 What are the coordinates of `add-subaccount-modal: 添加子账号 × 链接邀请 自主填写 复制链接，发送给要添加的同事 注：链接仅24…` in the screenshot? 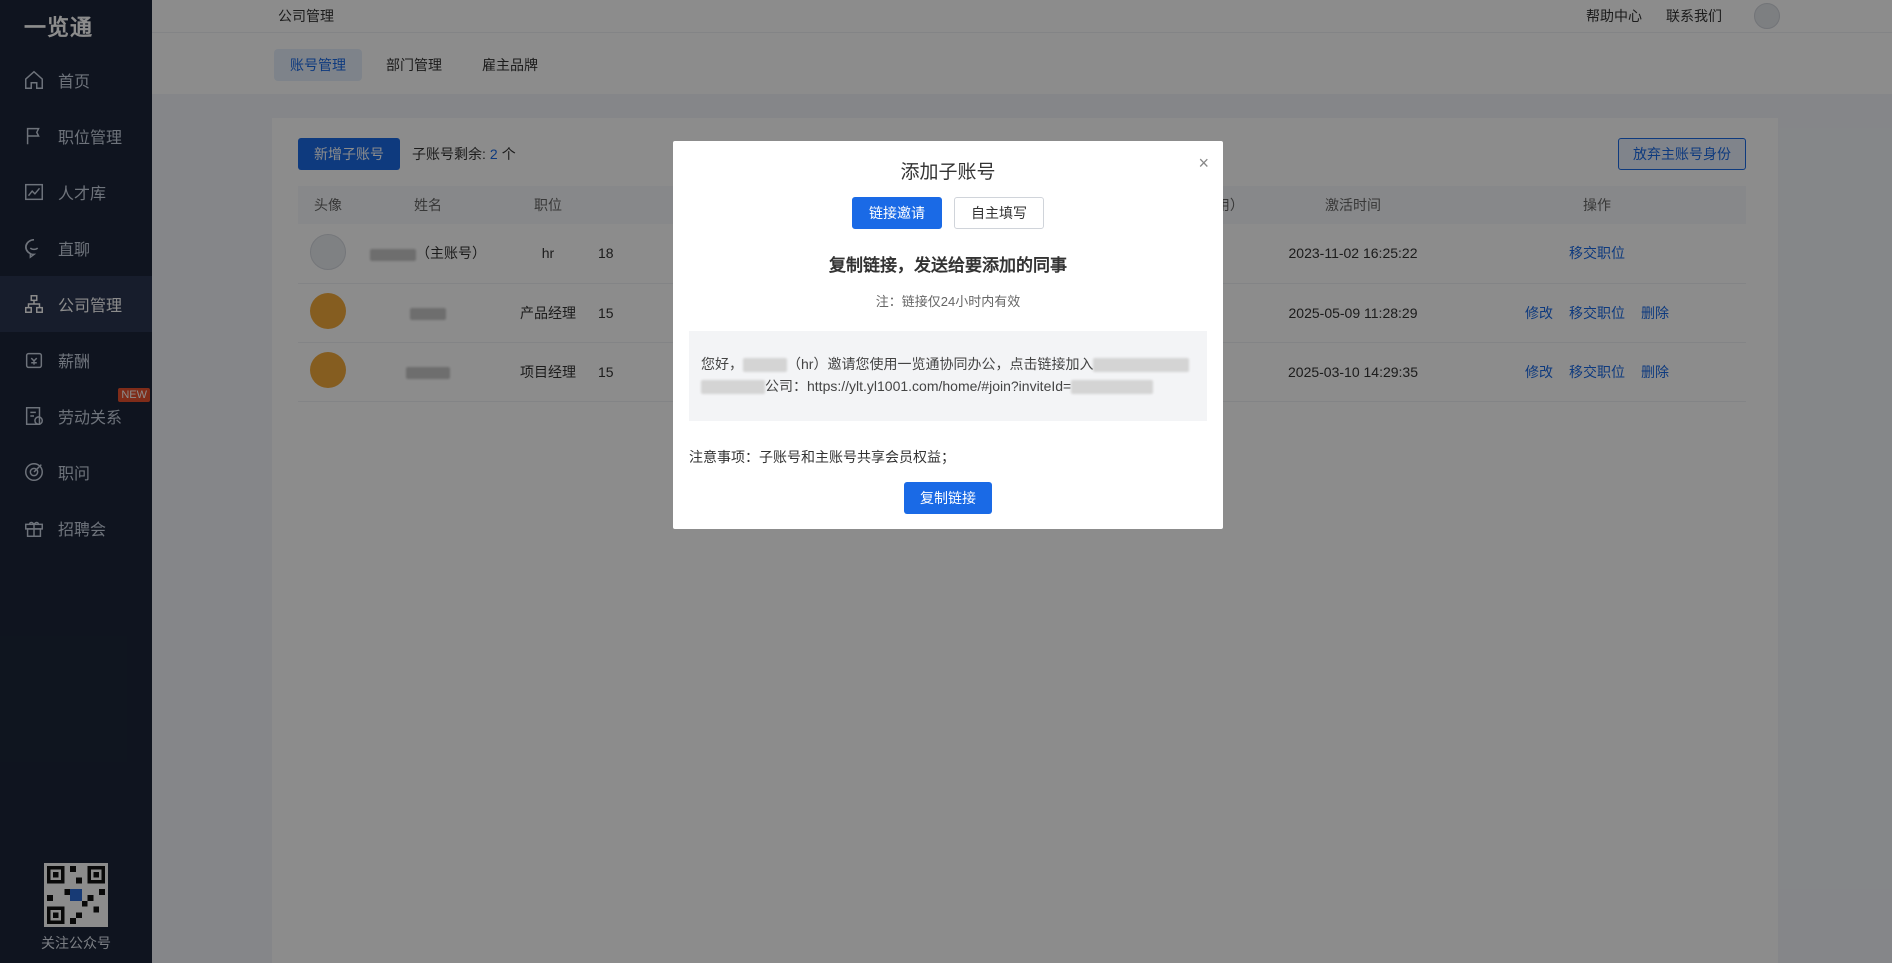 It's located at (948, 335).